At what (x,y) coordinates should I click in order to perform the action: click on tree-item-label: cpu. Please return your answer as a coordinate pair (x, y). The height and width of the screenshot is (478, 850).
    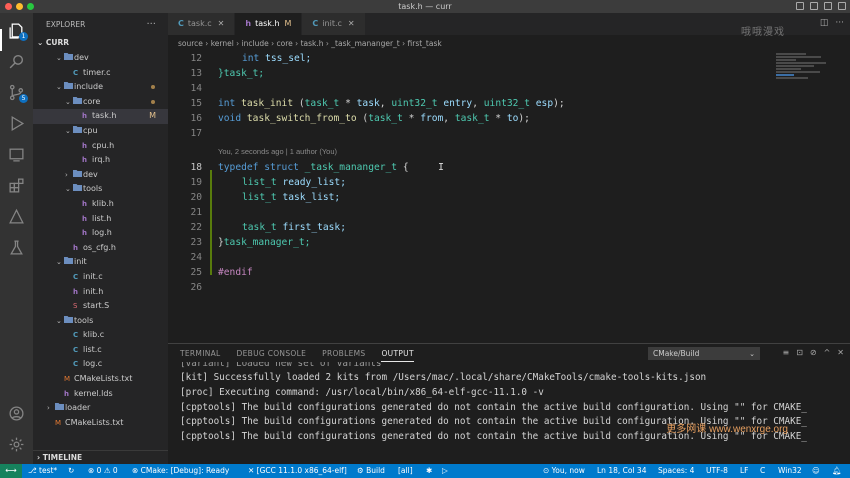
    Looking at the image, I should click on (90, 130).